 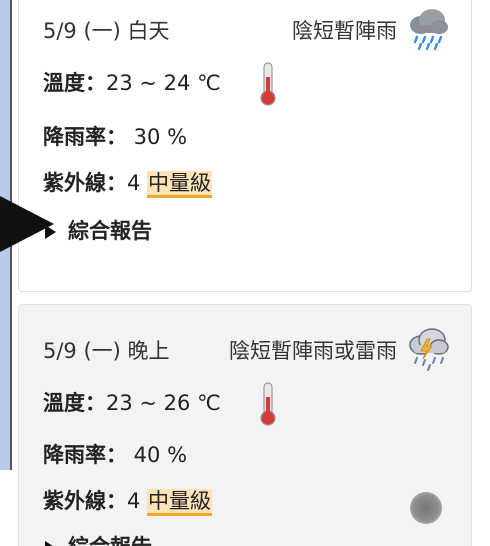 I want to click on rain-chance-row: 降雨率： 40 %, so click(x=115, y=455).